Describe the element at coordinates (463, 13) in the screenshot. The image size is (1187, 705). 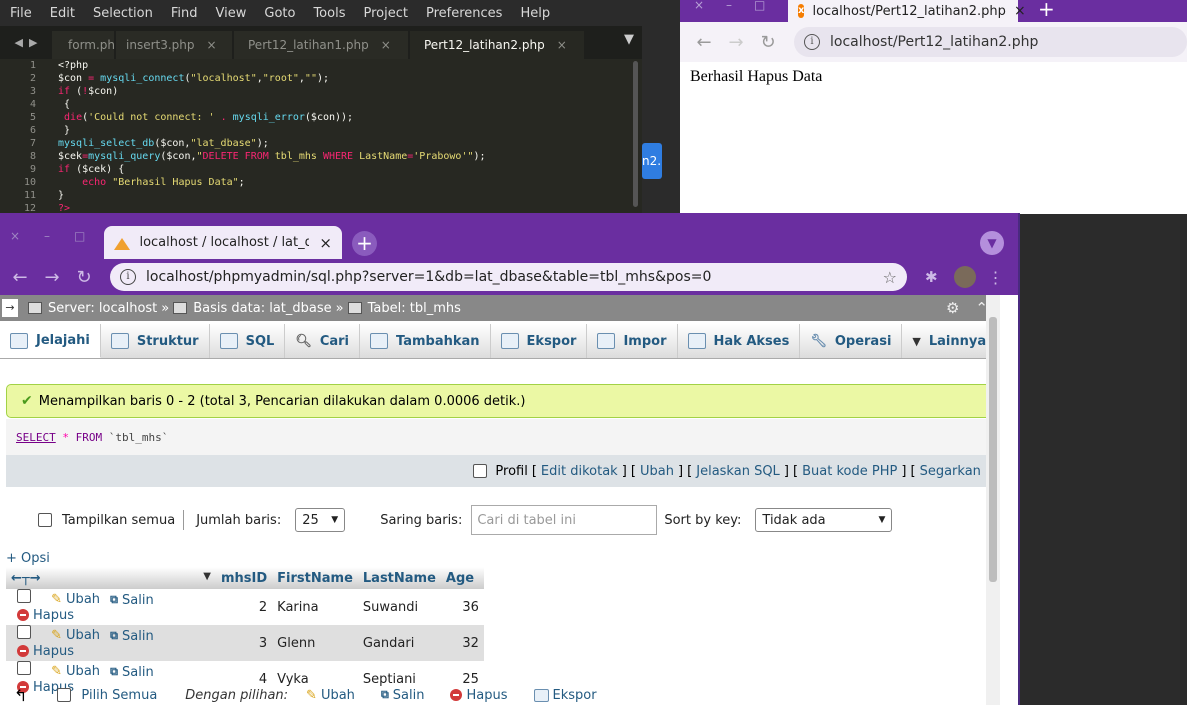
I see `menu-preferences: Preferences` at that location.